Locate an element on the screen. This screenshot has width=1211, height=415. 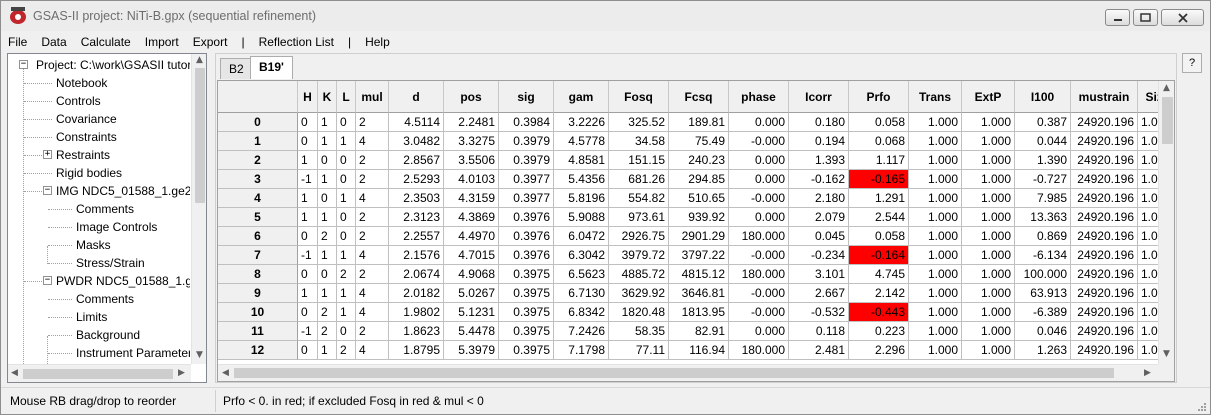
table-cell: 4815.12 is located at coordinates (699, 274).